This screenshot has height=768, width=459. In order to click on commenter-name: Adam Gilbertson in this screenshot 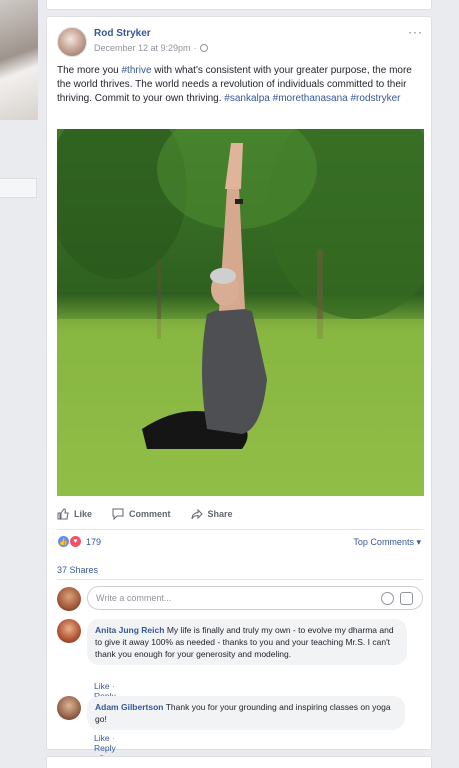, I will do `click(129, 707)`.